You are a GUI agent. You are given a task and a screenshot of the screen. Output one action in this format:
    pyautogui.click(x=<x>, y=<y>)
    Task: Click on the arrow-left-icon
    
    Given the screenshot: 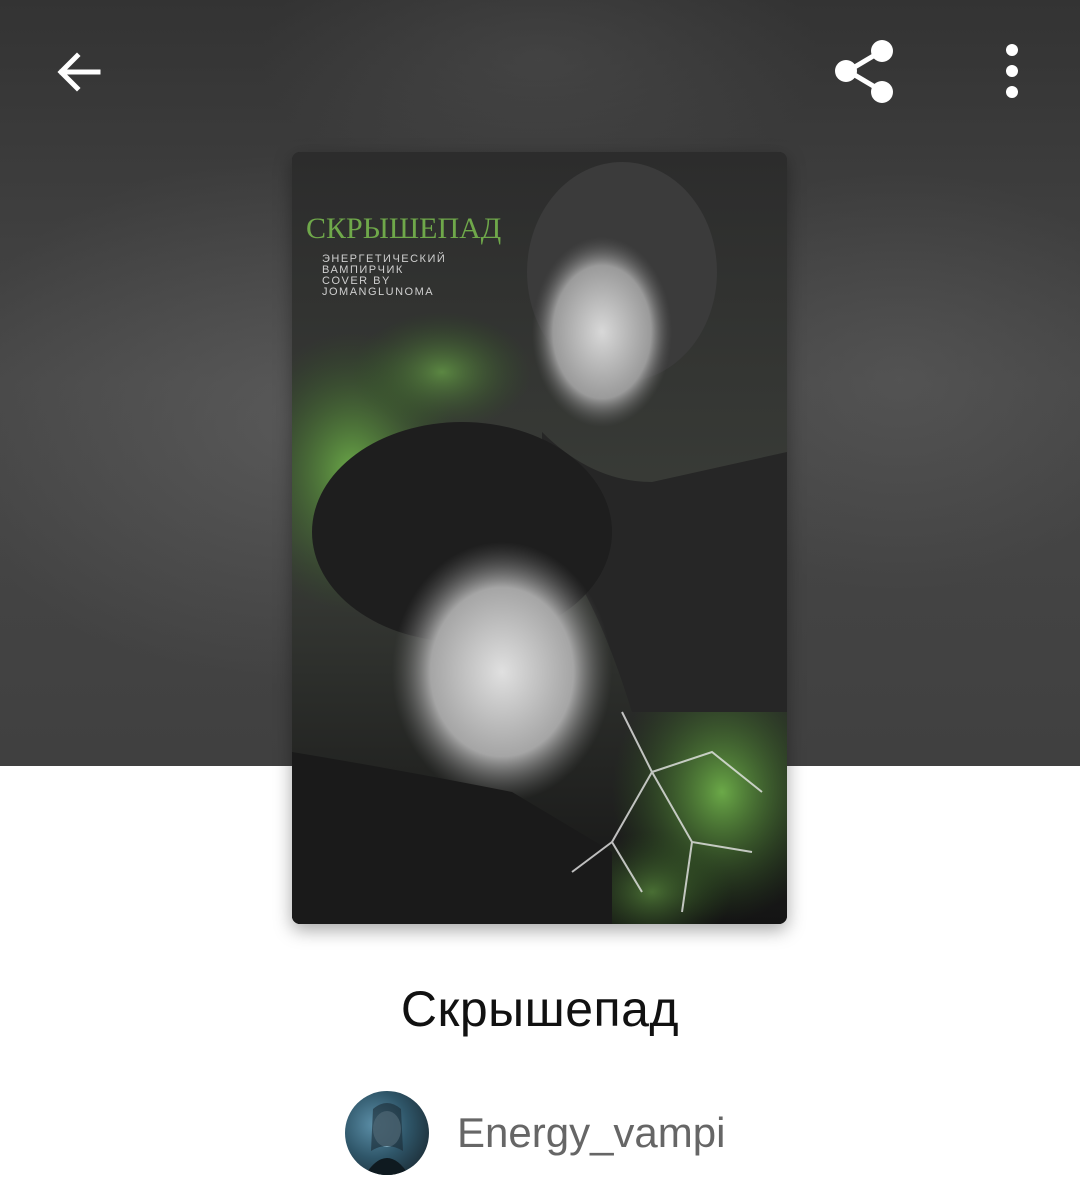 What is the action you would take?
    pyautogui.click(x=79, y=72)
    